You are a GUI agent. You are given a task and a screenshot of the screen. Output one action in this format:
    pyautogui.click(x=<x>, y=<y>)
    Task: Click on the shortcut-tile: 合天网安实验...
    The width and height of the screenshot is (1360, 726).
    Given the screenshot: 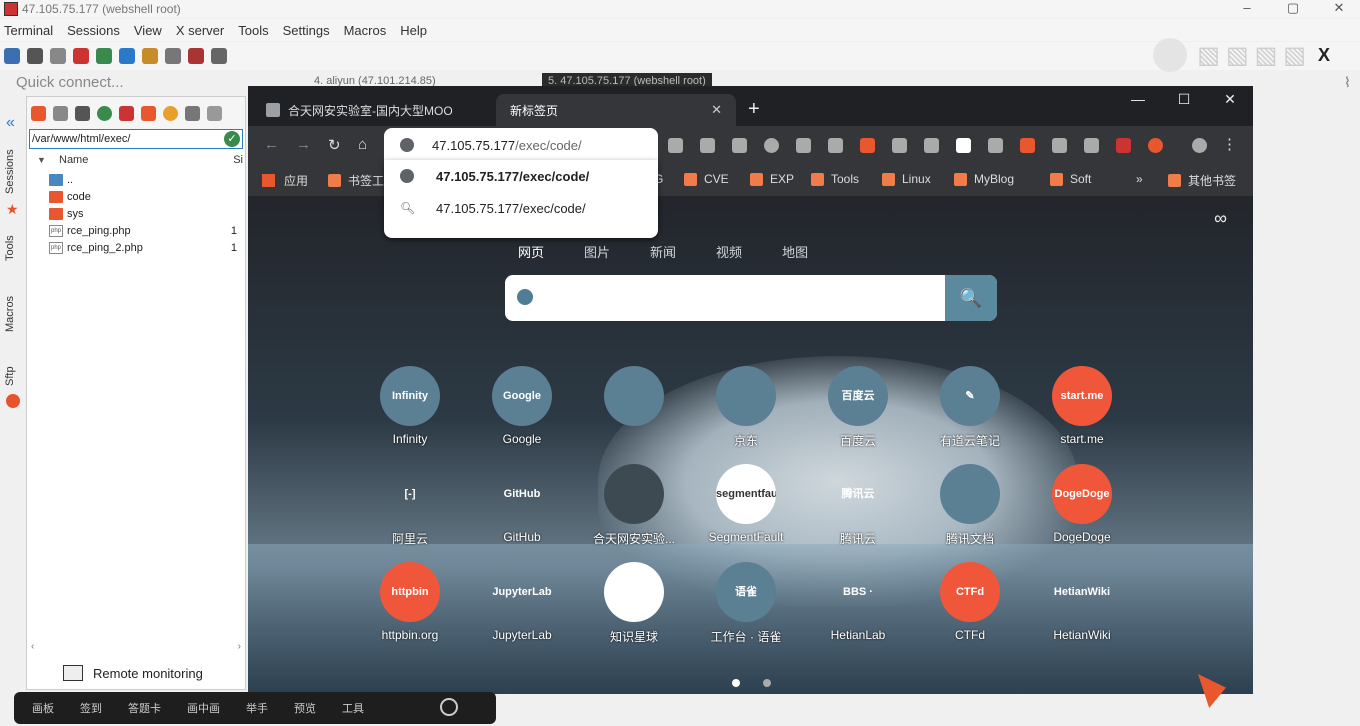 What is the action you would take?
    pyautogui.click(x=634, y=509)
    